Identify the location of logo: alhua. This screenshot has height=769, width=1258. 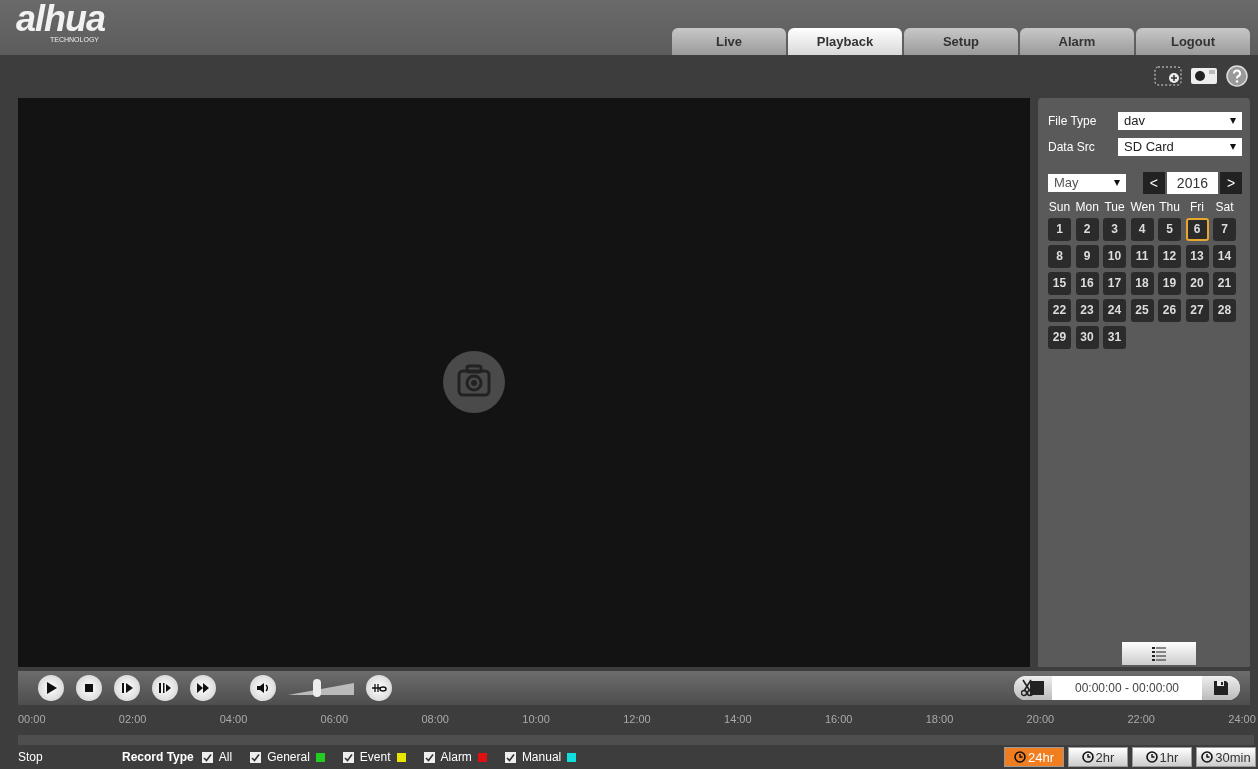
(61, 18).